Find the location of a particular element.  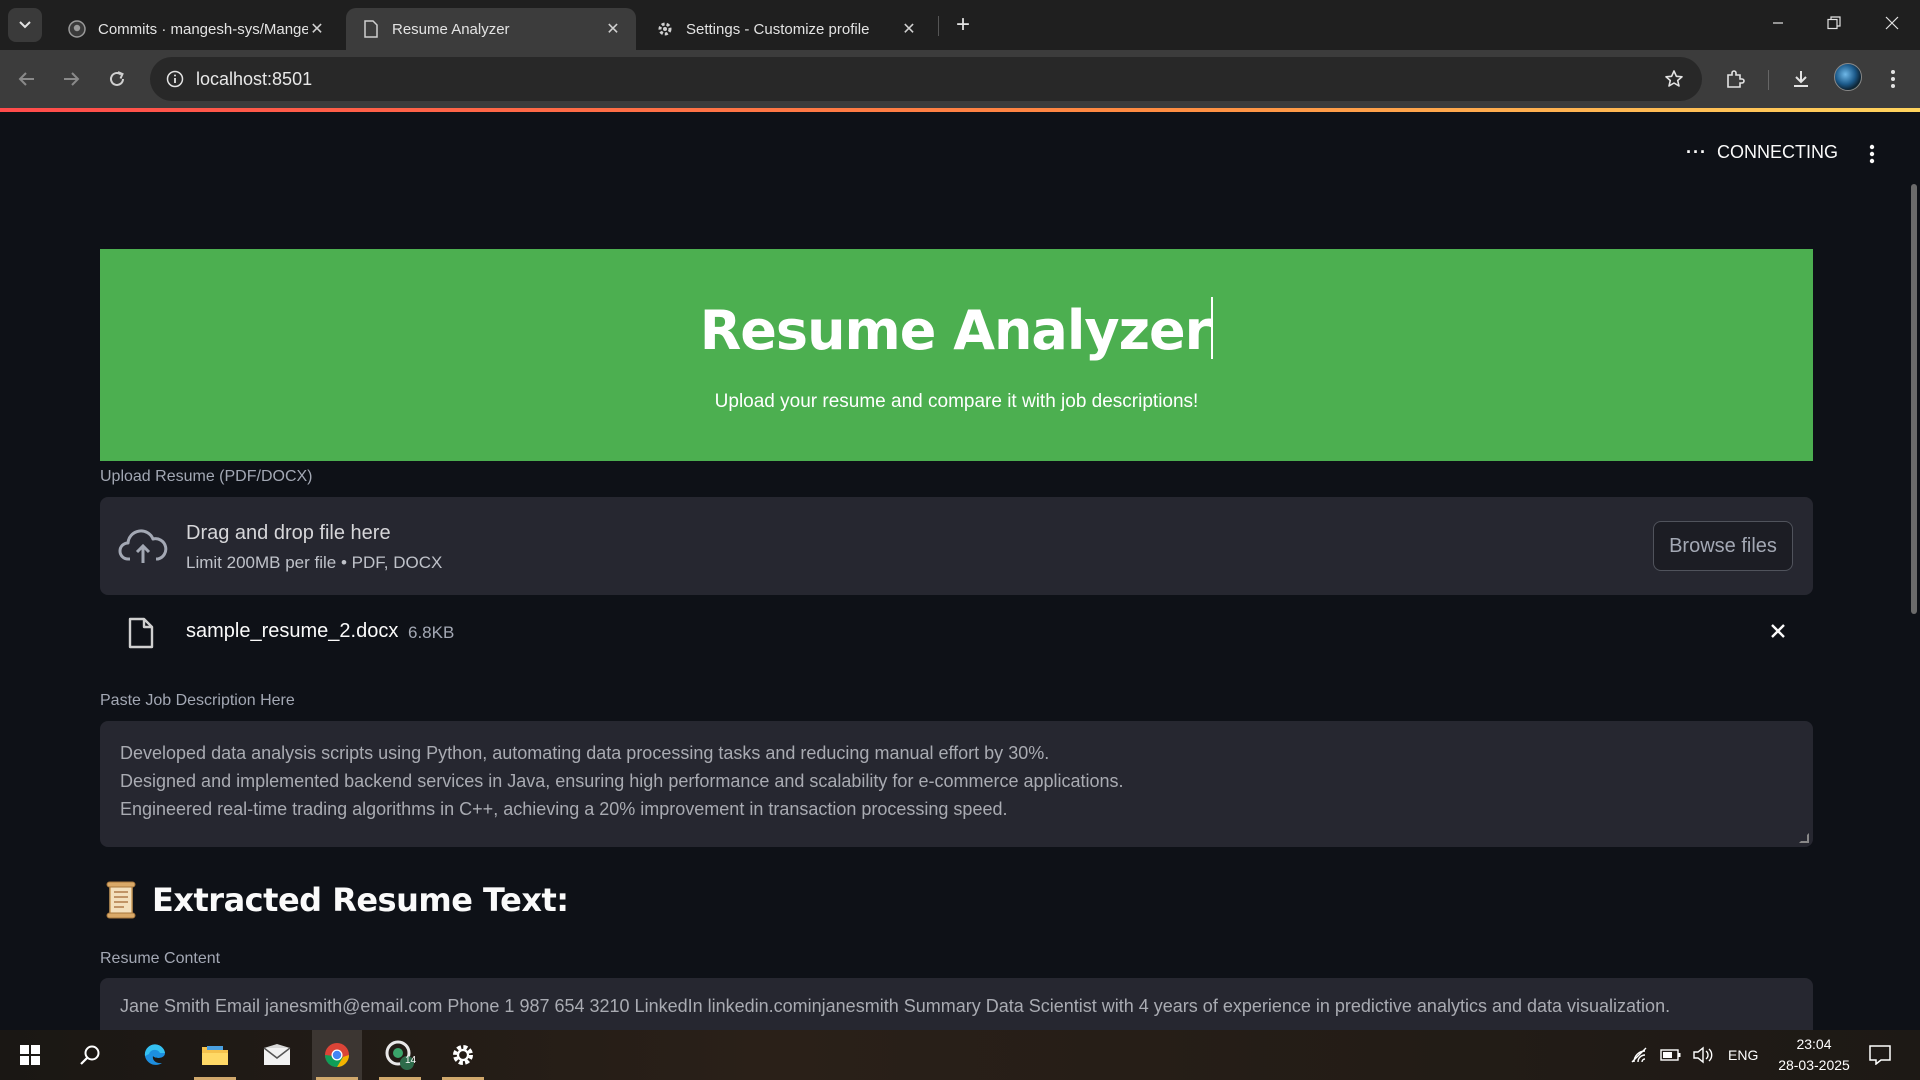

notification-icon is located at coordinates (1880, 1055).